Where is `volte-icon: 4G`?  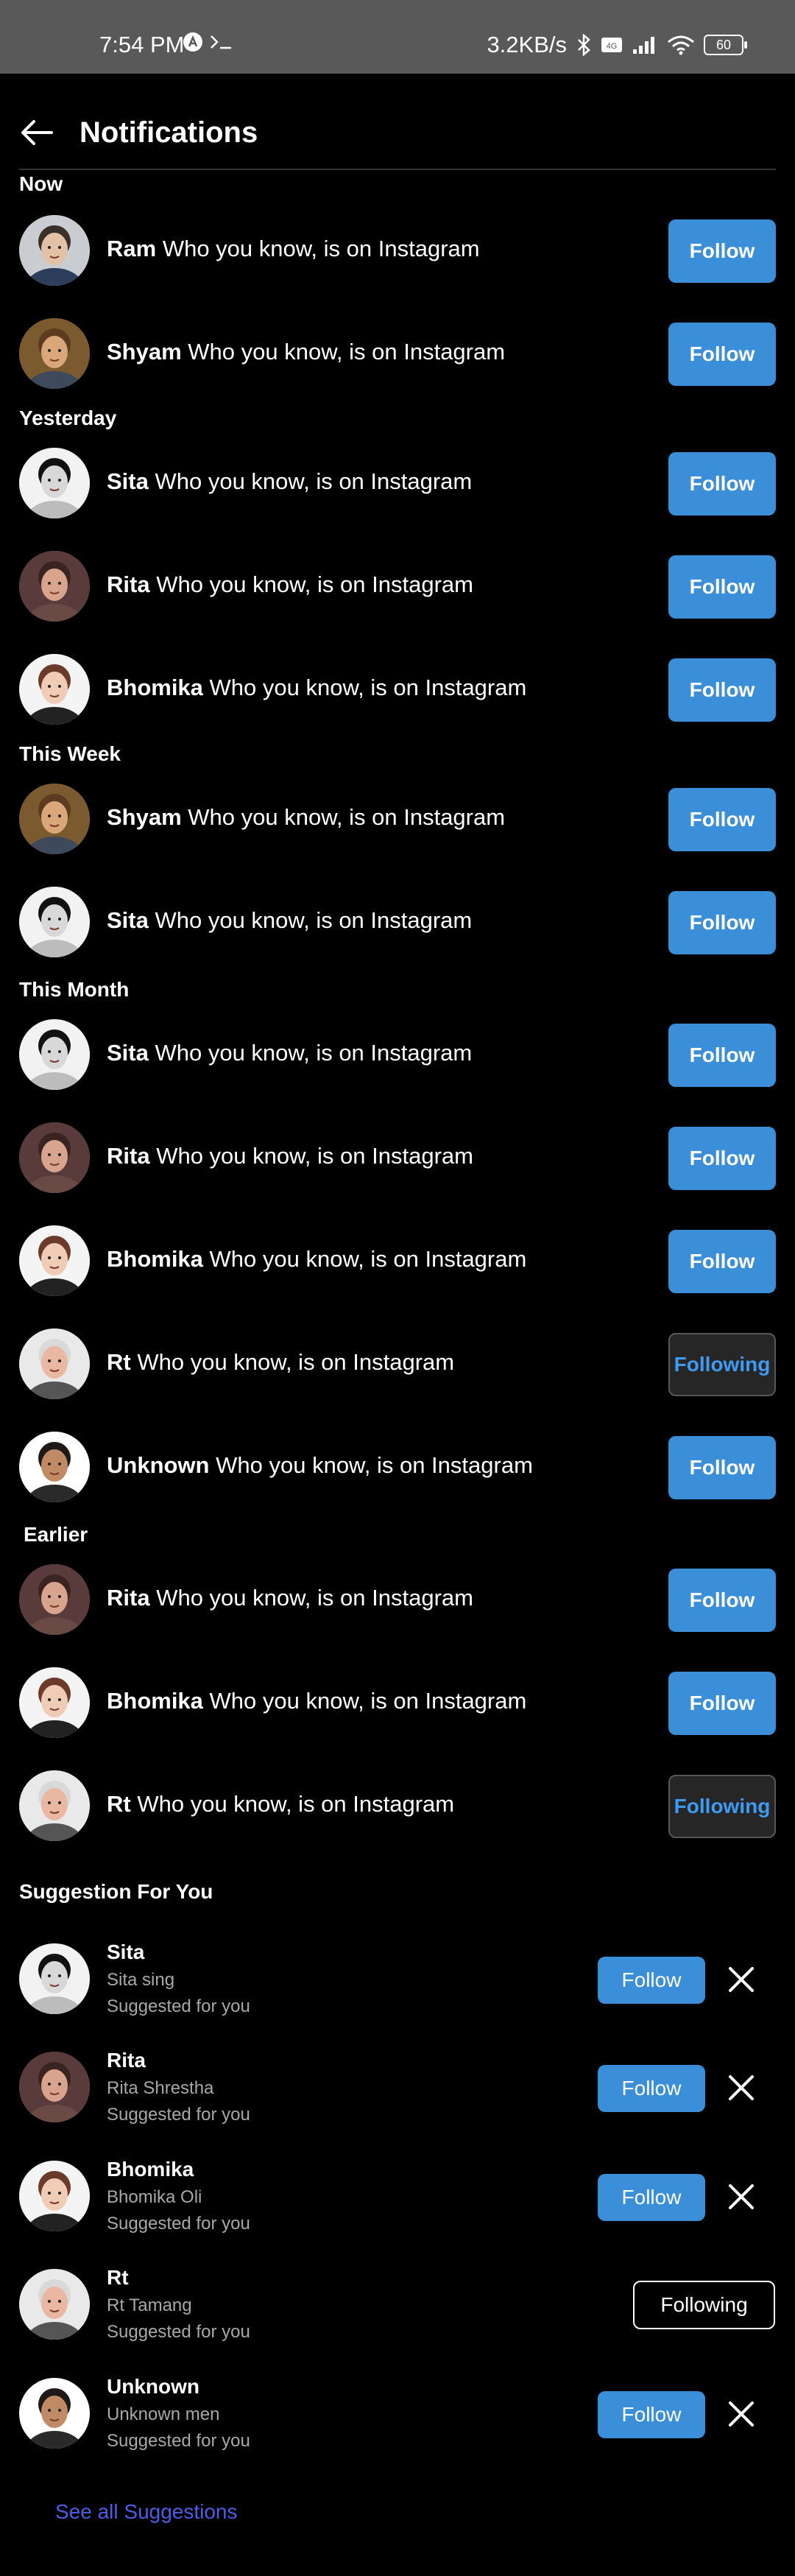 volte-icon: 4G is located at coordinates (611, 45).